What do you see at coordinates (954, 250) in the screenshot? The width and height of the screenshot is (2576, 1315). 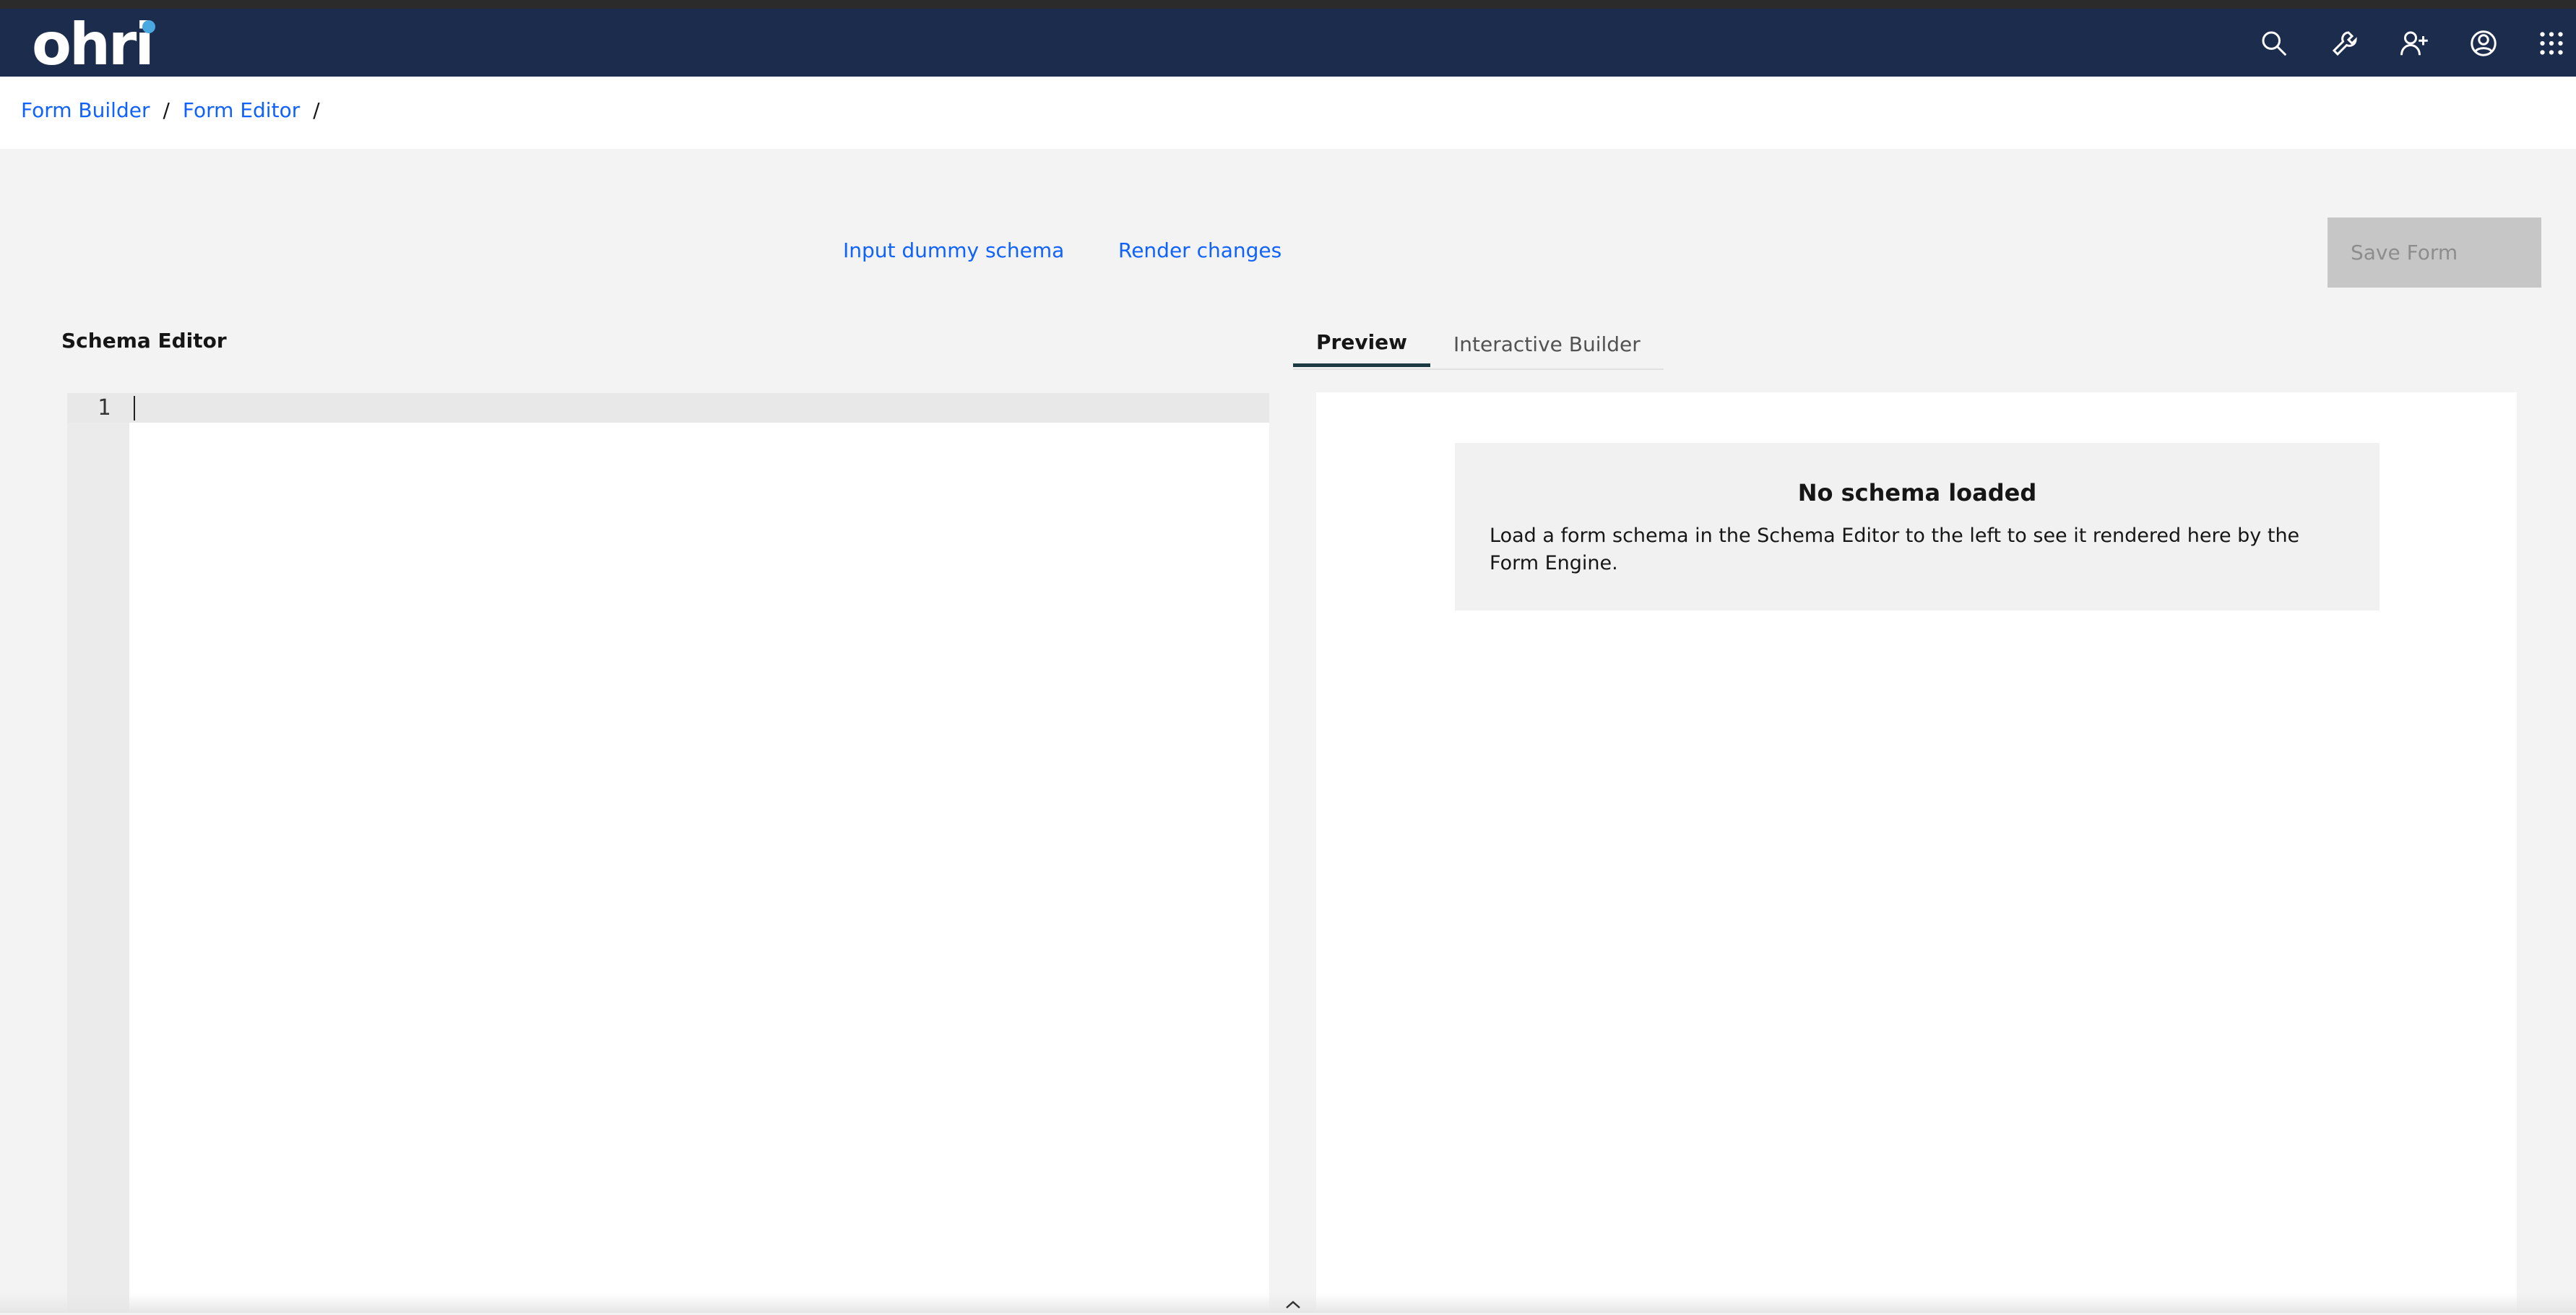 I see `input-dummy-schema-button: Input dummy schema` at bounding box center [954, 250].